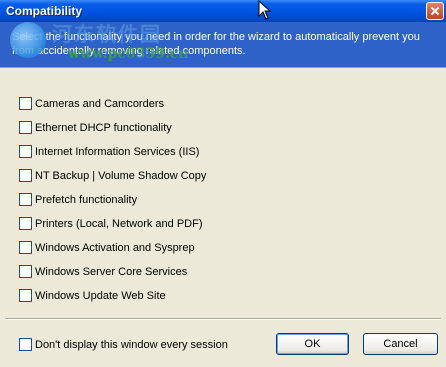 The width and height of the screenshot is (446, 367). Describe the element at coordinates (435, 11) in the screenshot. I see `close-icon` at that location.